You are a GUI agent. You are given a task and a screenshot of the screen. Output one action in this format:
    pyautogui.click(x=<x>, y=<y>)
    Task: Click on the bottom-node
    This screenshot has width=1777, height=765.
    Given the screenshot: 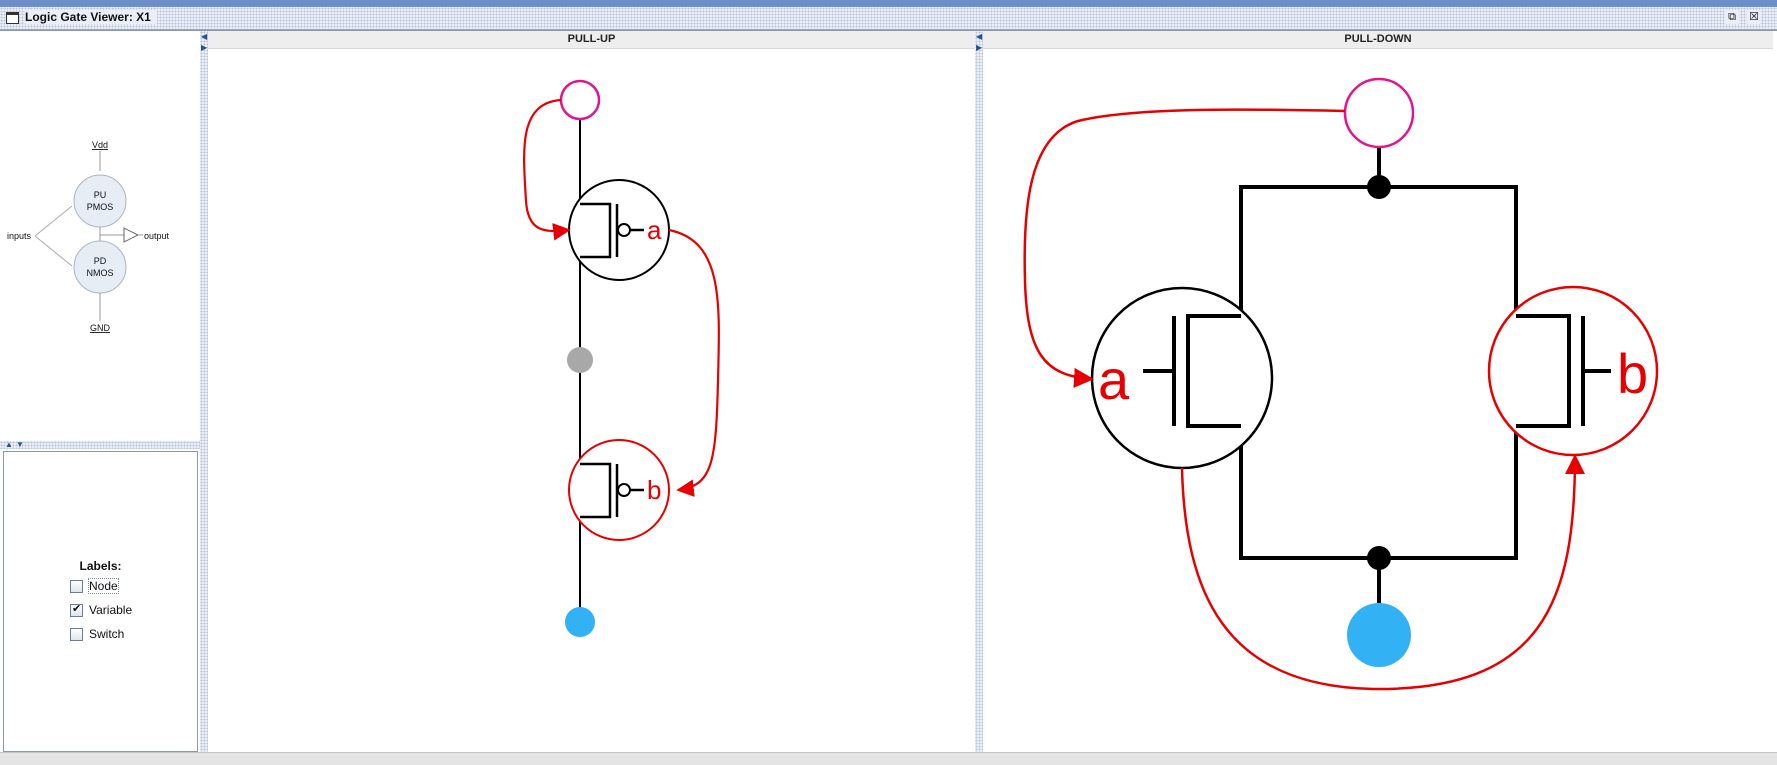 What is the action you would take?
    pyautogui.click(x=580, y=622)
    